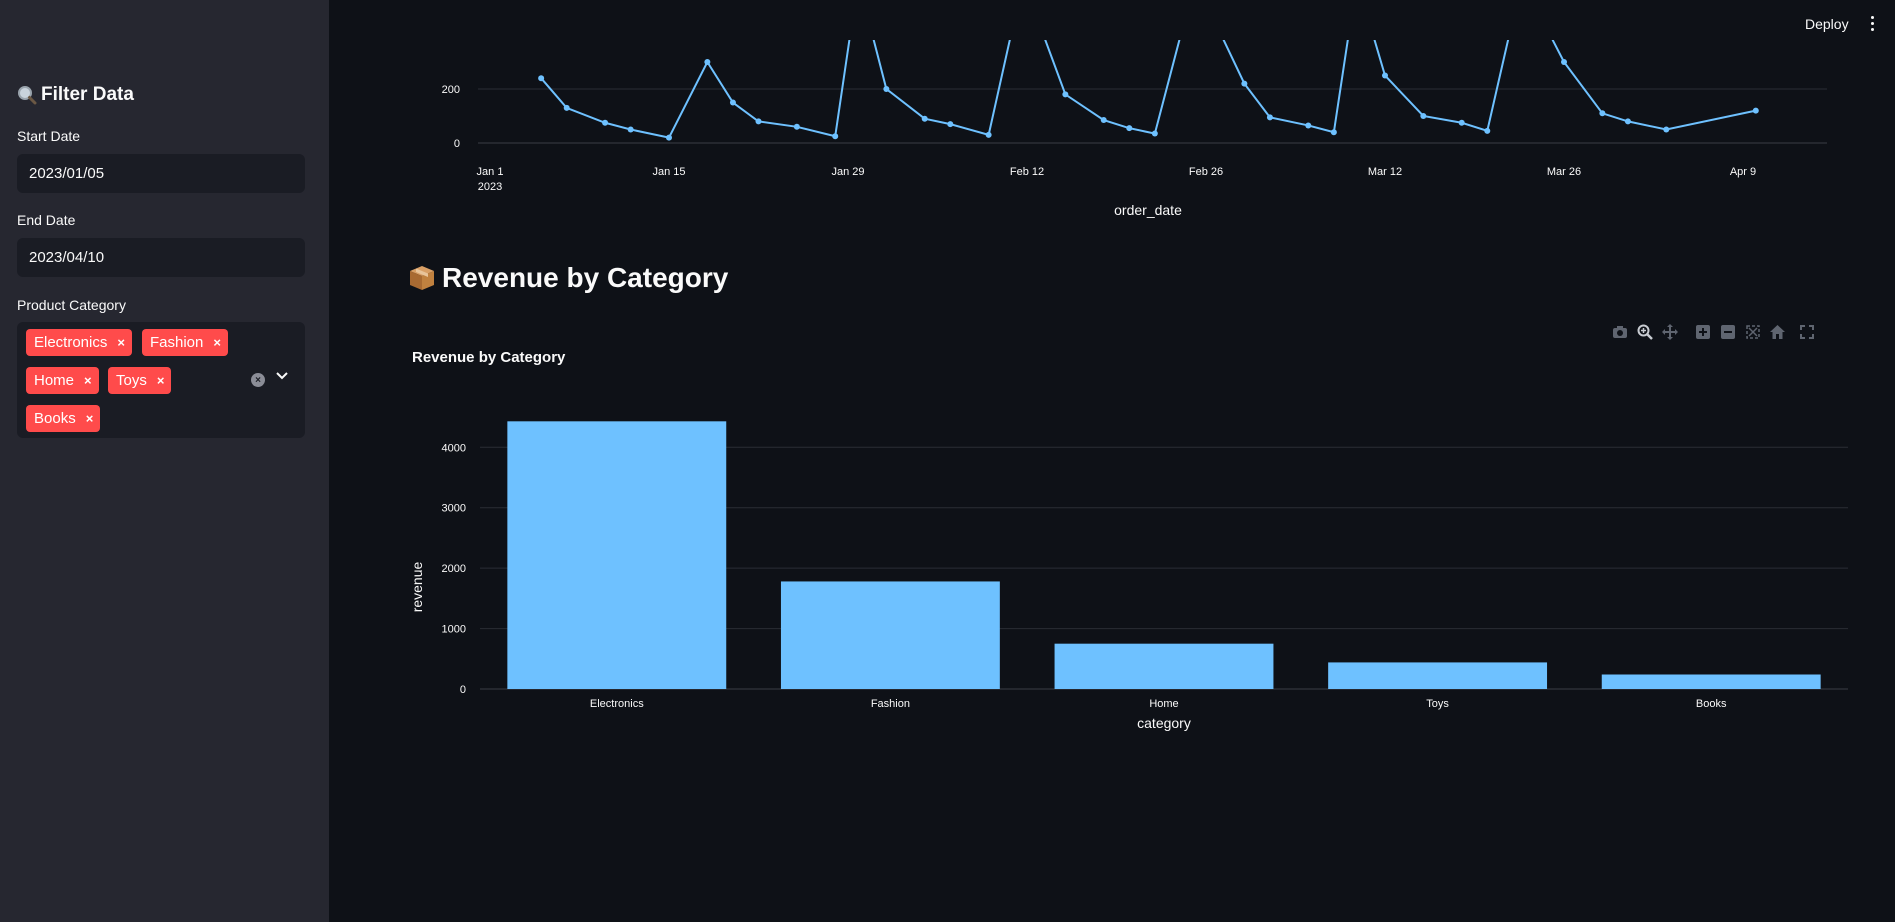  Describe the element at coordinates (454, 630) in the screenshot. I see `y-tick-label: 1000` at that location.